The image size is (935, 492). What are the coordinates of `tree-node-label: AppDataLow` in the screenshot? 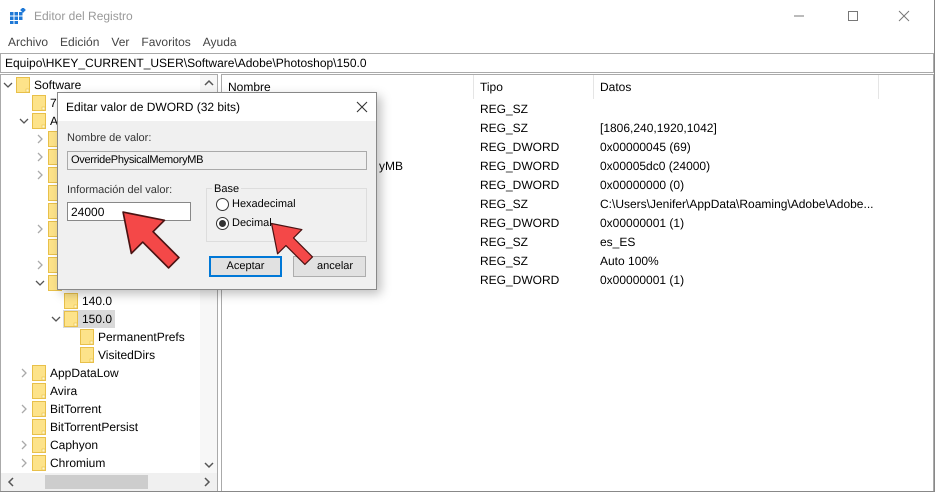 It's located at (84, 373).